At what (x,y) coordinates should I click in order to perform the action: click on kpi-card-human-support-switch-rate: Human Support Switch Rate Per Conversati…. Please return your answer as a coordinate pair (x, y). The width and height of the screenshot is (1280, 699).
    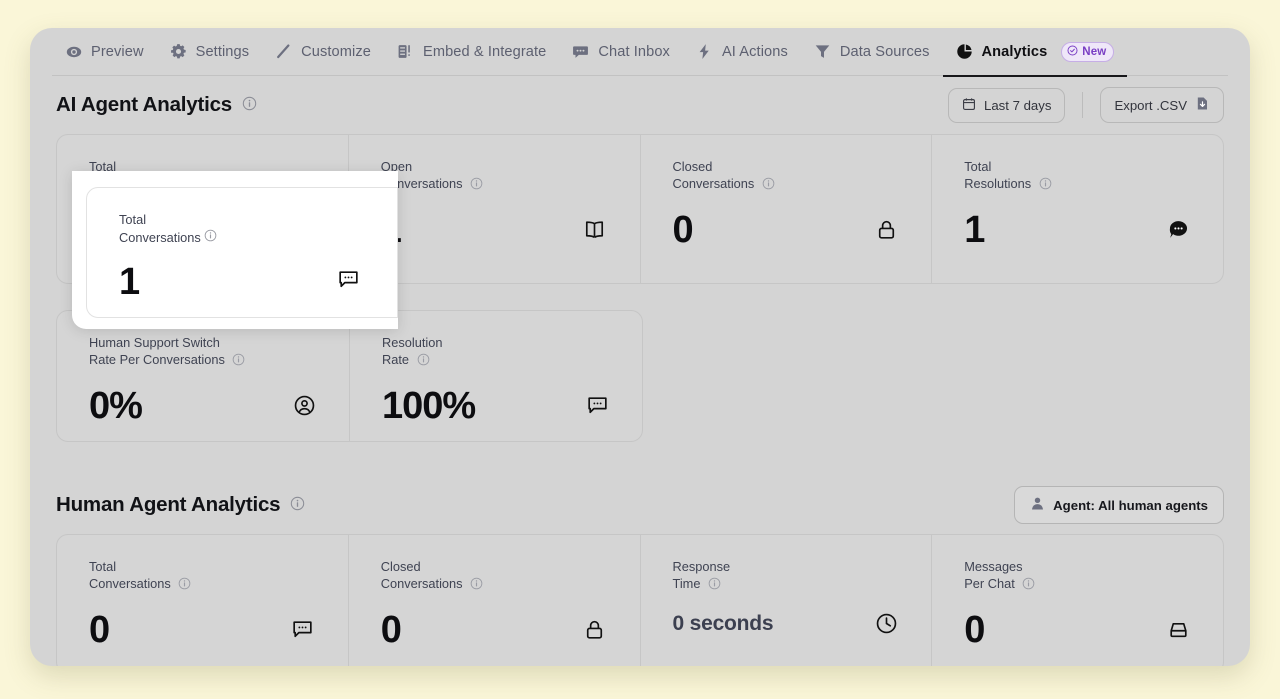
    Looking at the image, I should click on (203, 376).